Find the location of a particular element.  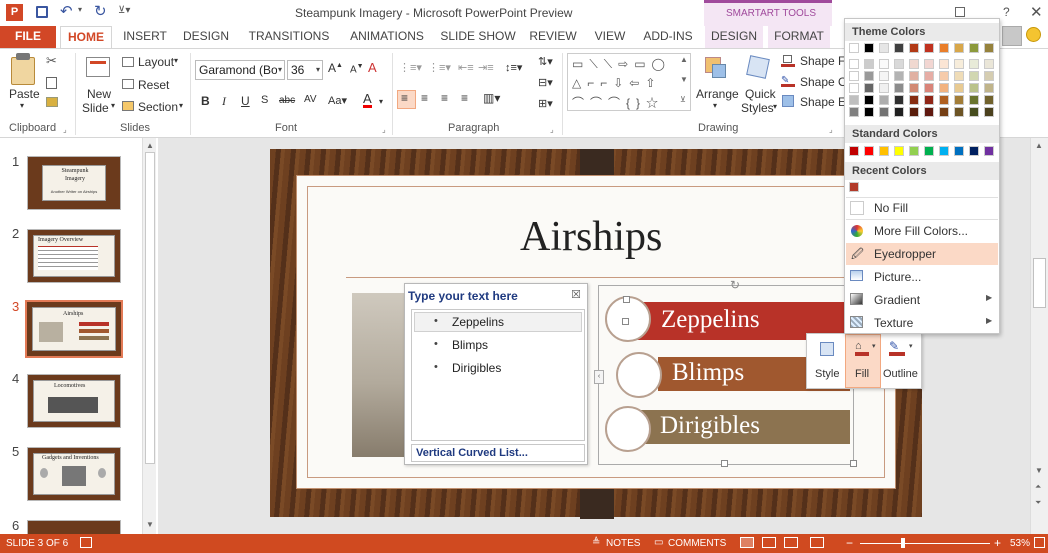

normal-view-icon is located at coordinates (747, 542).